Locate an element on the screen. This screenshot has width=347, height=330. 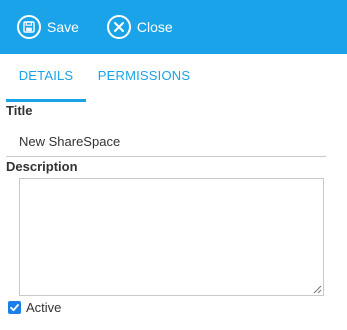
active-row: Active is located at coordinates (34, 307).